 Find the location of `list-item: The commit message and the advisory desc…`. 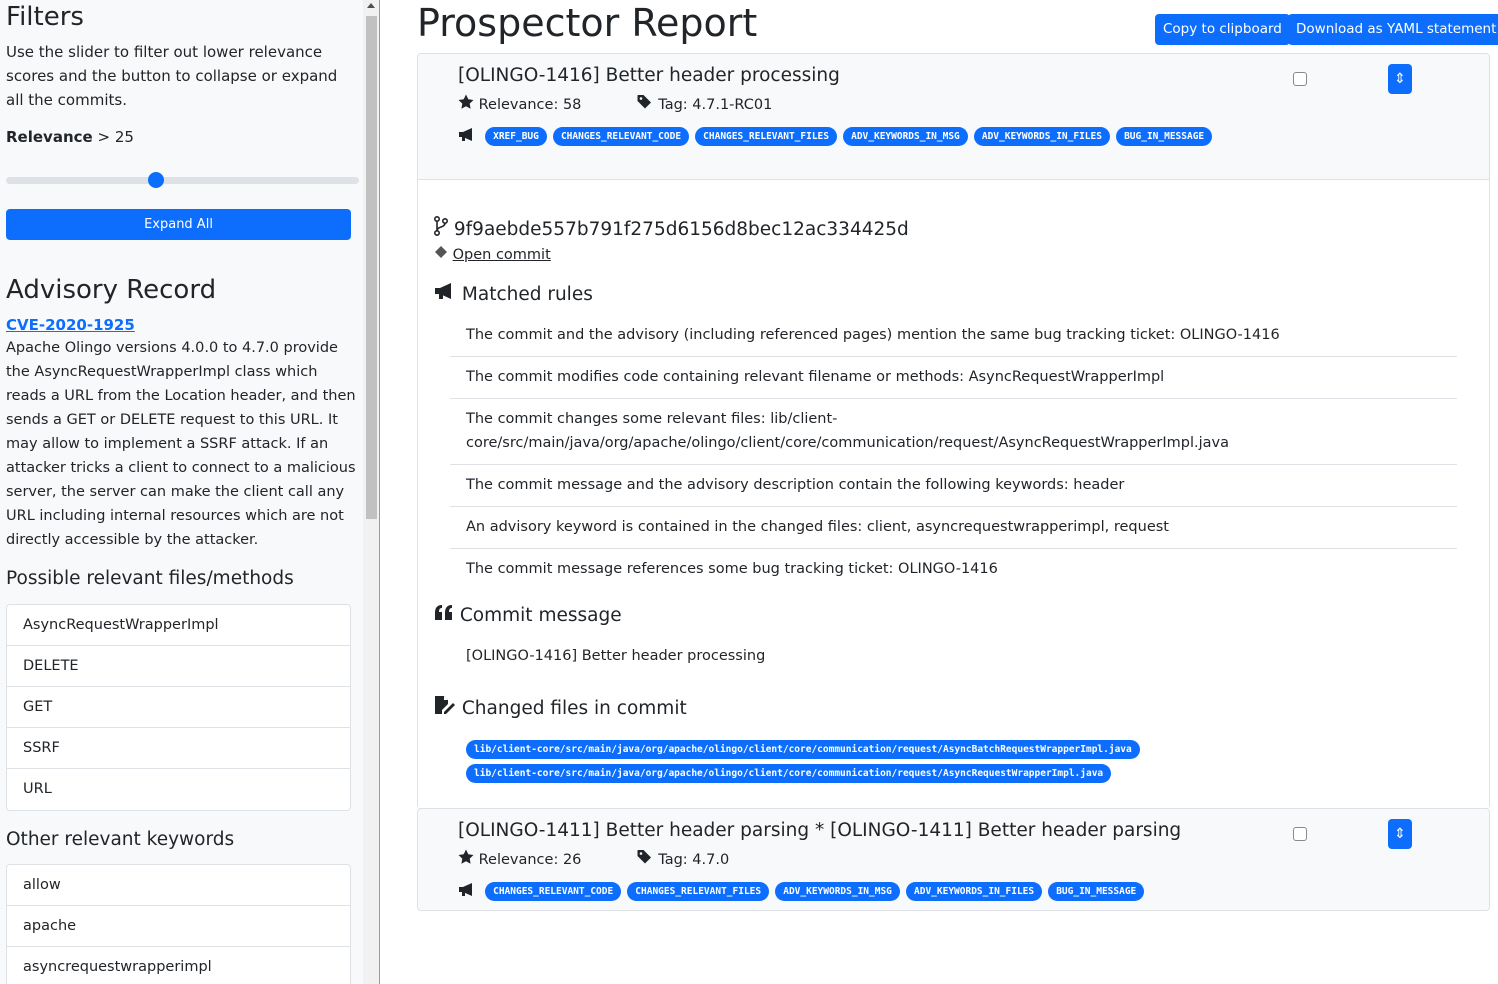

list-item: The commit message and the advisory desc… is located at coordinates (953, 486).